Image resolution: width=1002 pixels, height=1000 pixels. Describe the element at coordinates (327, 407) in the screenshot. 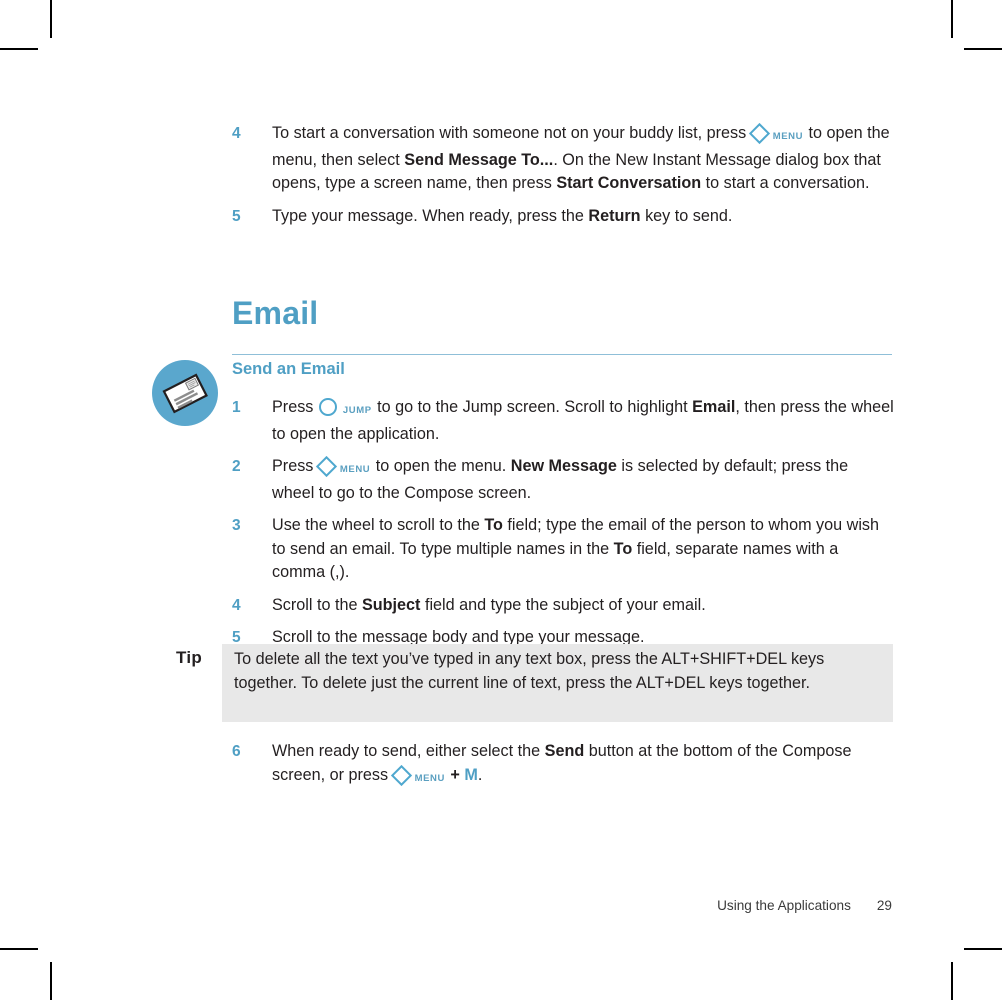

I see `circle-icon` at that location.